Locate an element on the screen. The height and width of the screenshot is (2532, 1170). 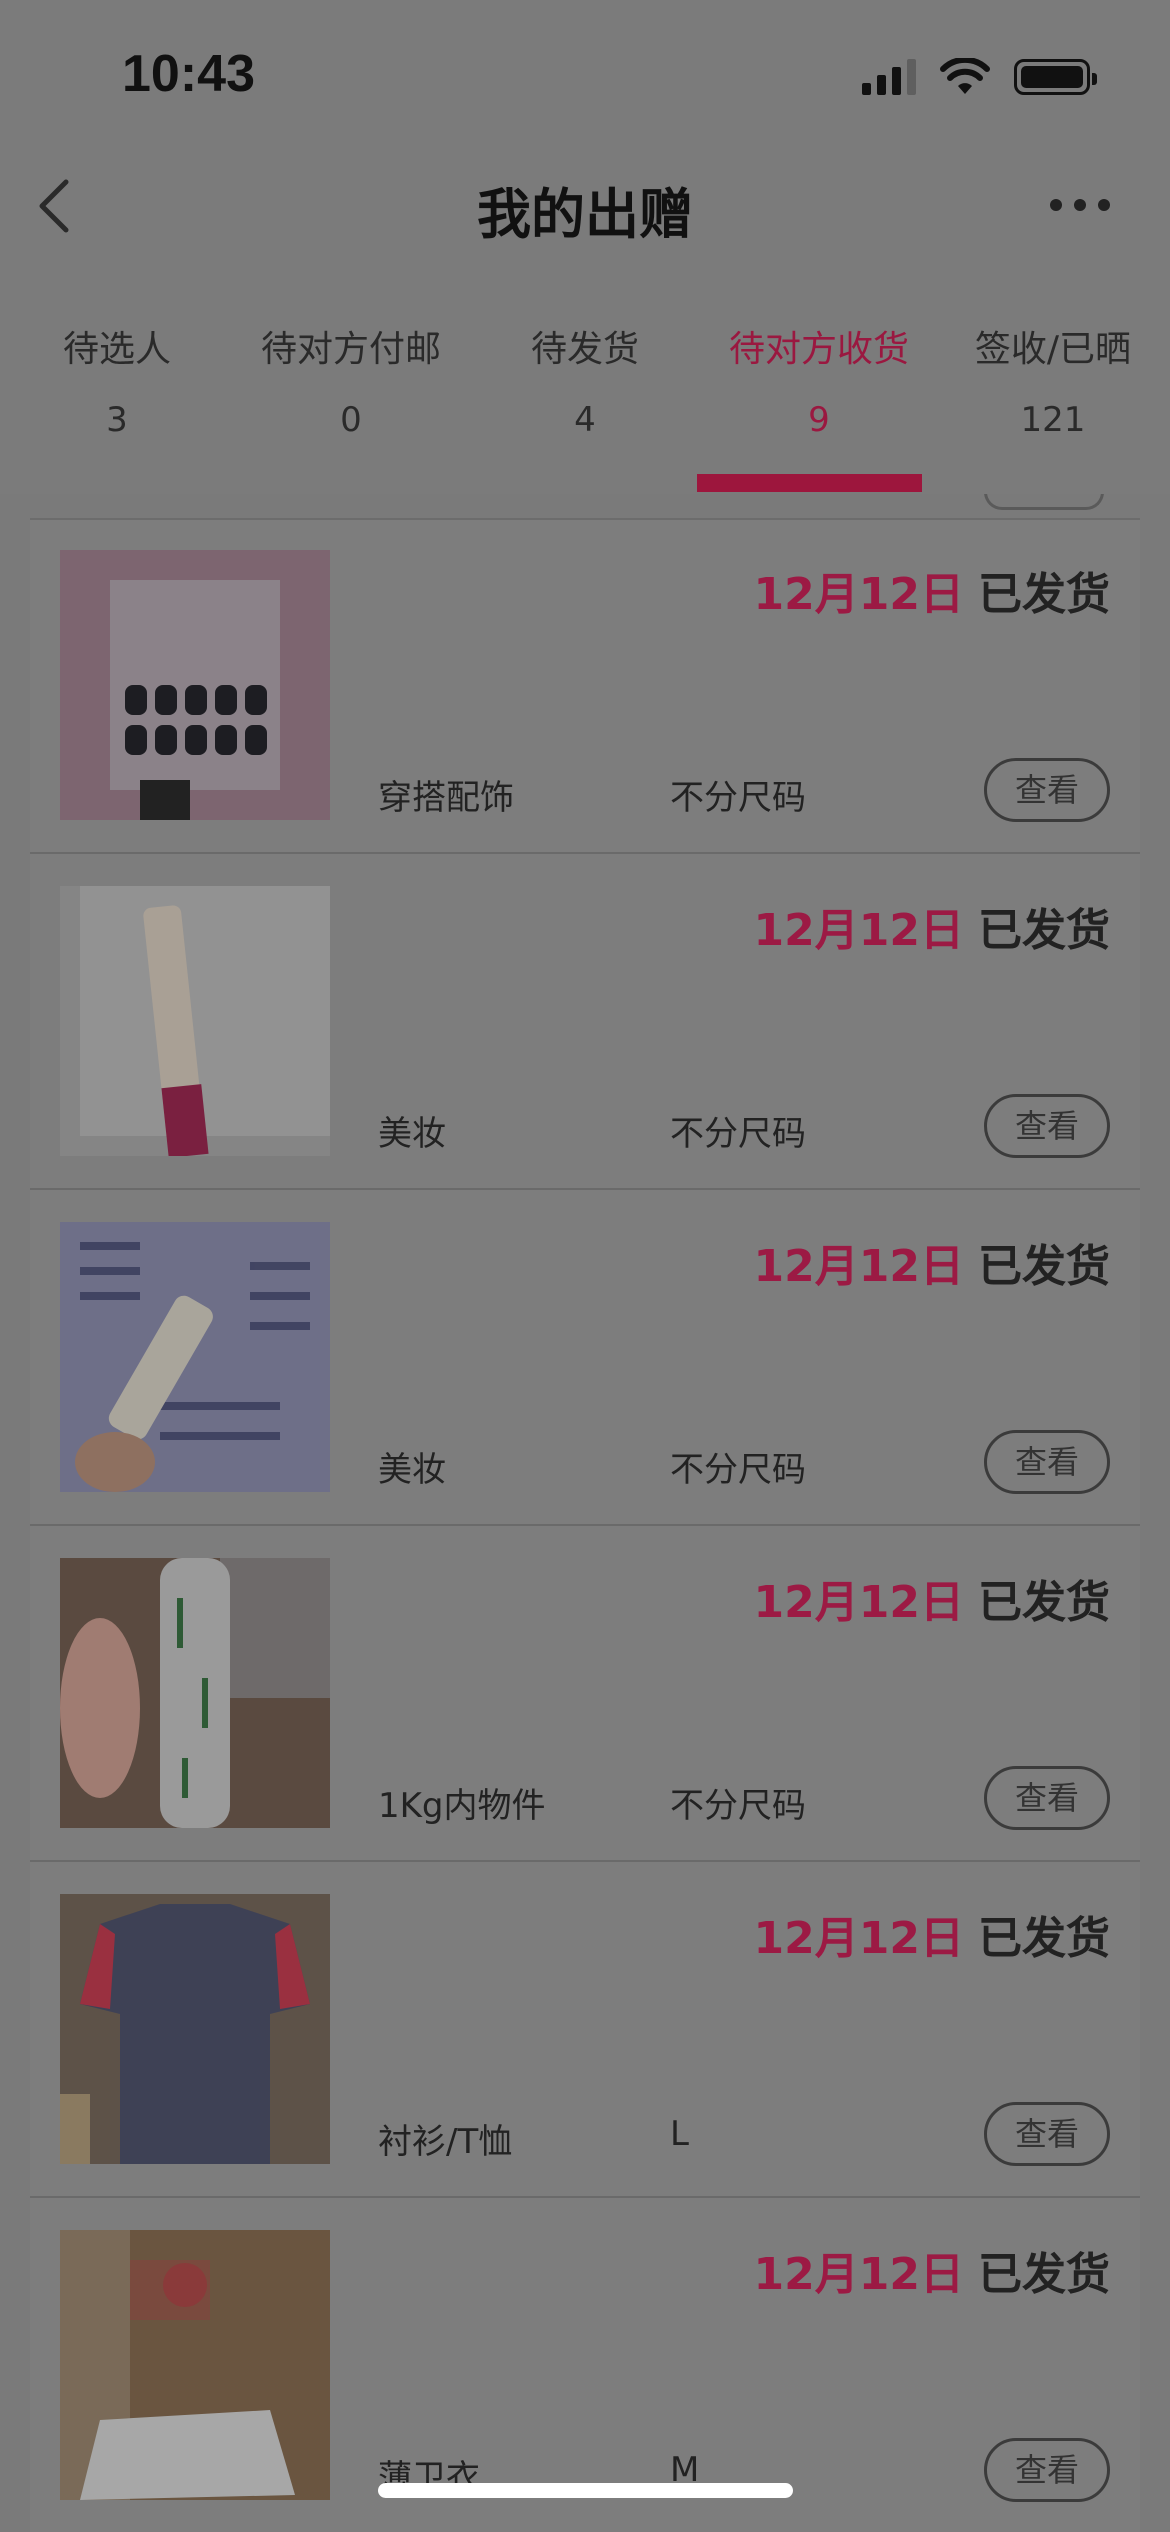
status-time: 10:43 is located at coordinates (188, 74).